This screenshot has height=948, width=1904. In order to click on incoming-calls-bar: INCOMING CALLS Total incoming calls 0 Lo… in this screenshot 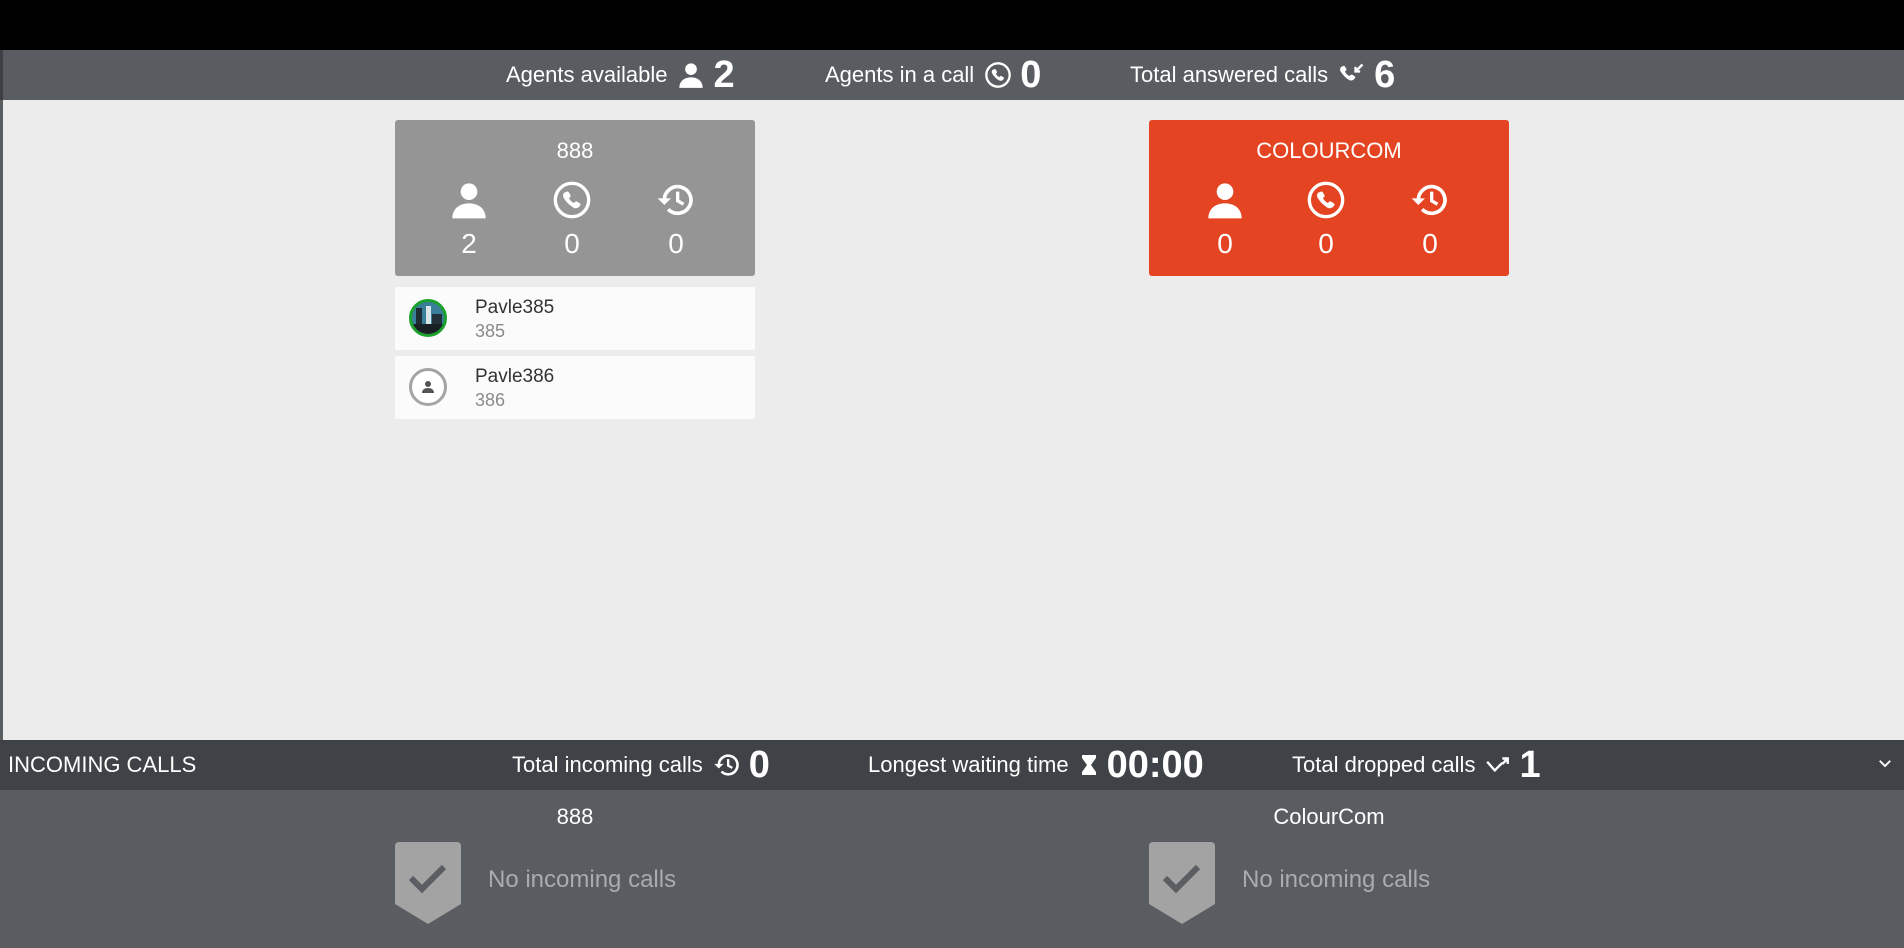, I will do `click(952, 765)`.